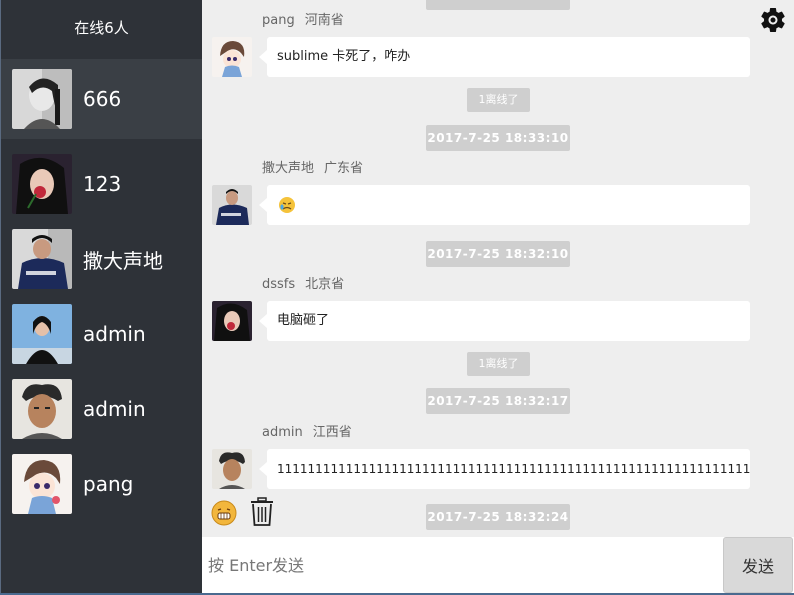  Describe the element at coordinates (508, 57) in the screenshot. I see `message-bubble: sublime 卡死了，咋办` at that location.